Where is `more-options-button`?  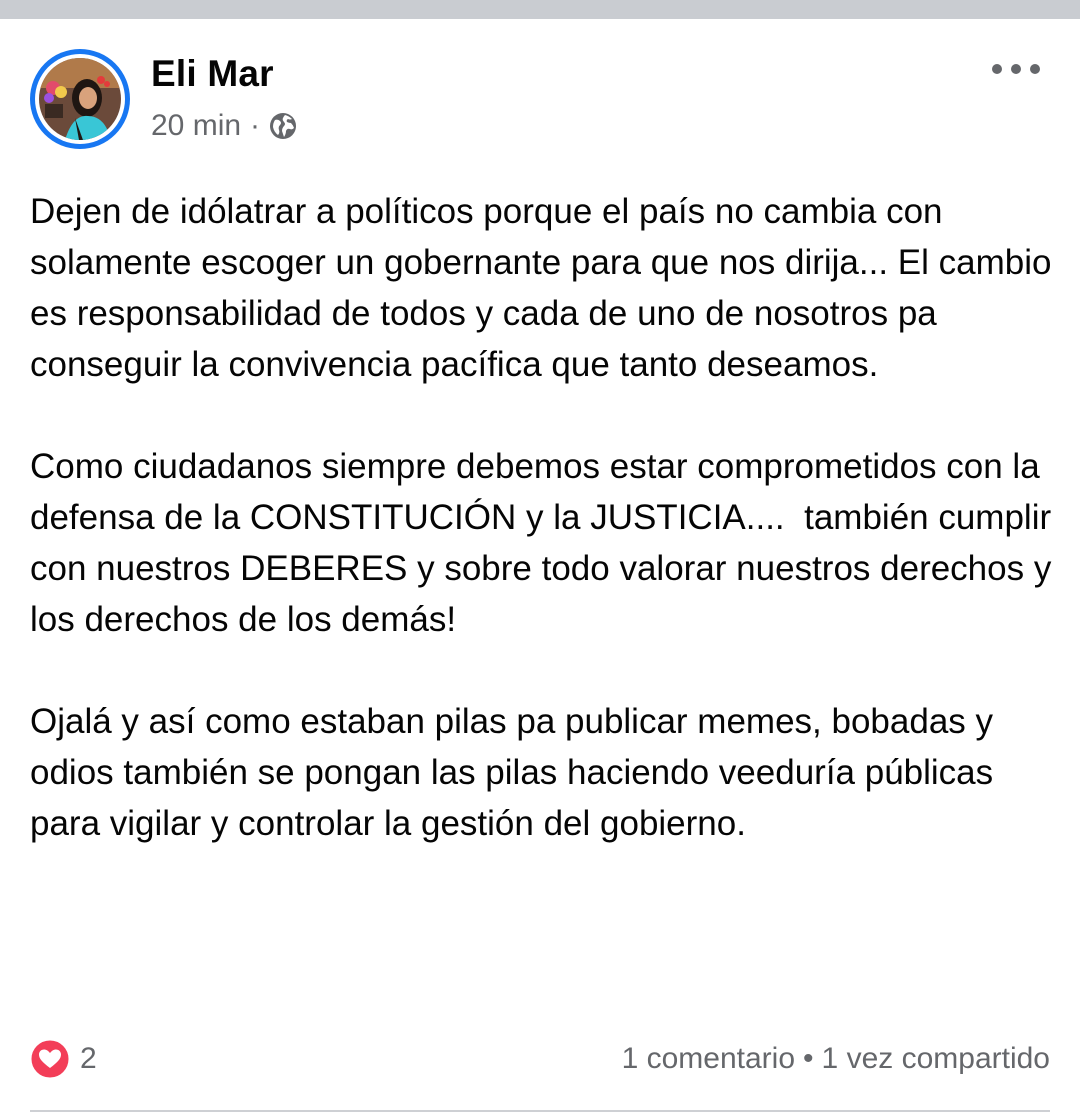 more-options-button is located at coordinates (1016, 69).